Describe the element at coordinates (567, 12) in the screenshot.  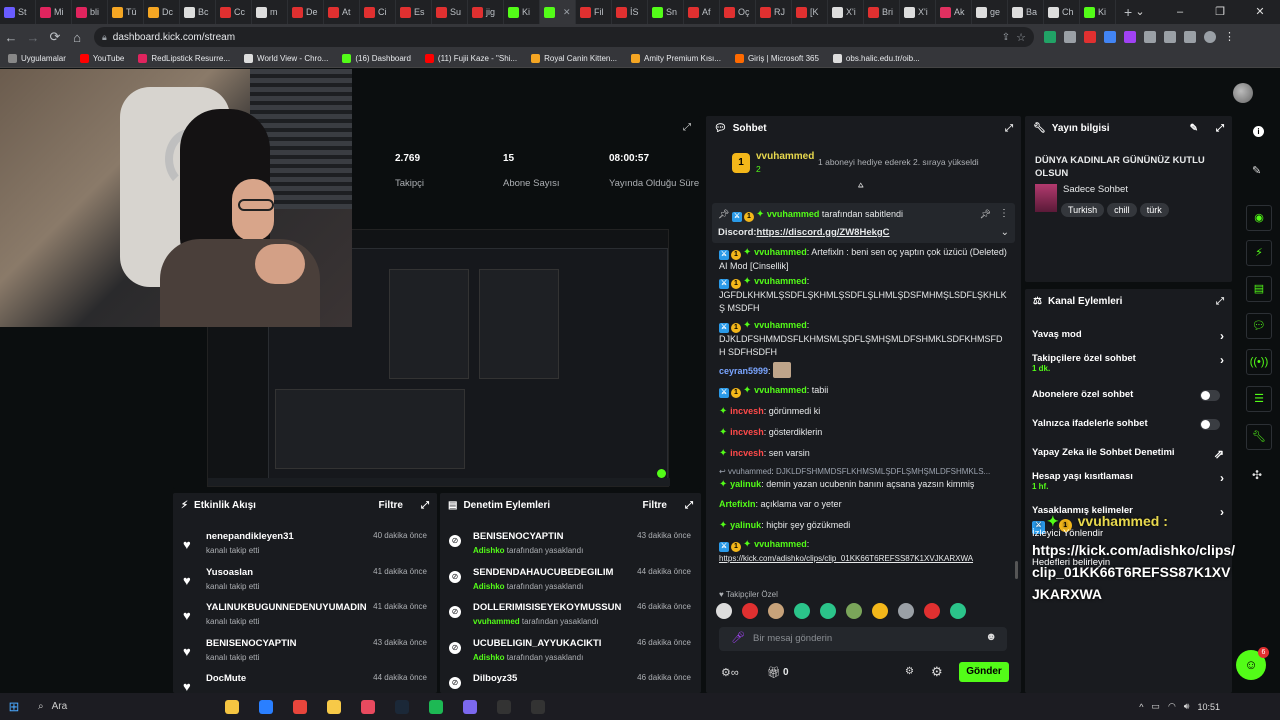
I see `tab-close-icon: ✕` at that location.